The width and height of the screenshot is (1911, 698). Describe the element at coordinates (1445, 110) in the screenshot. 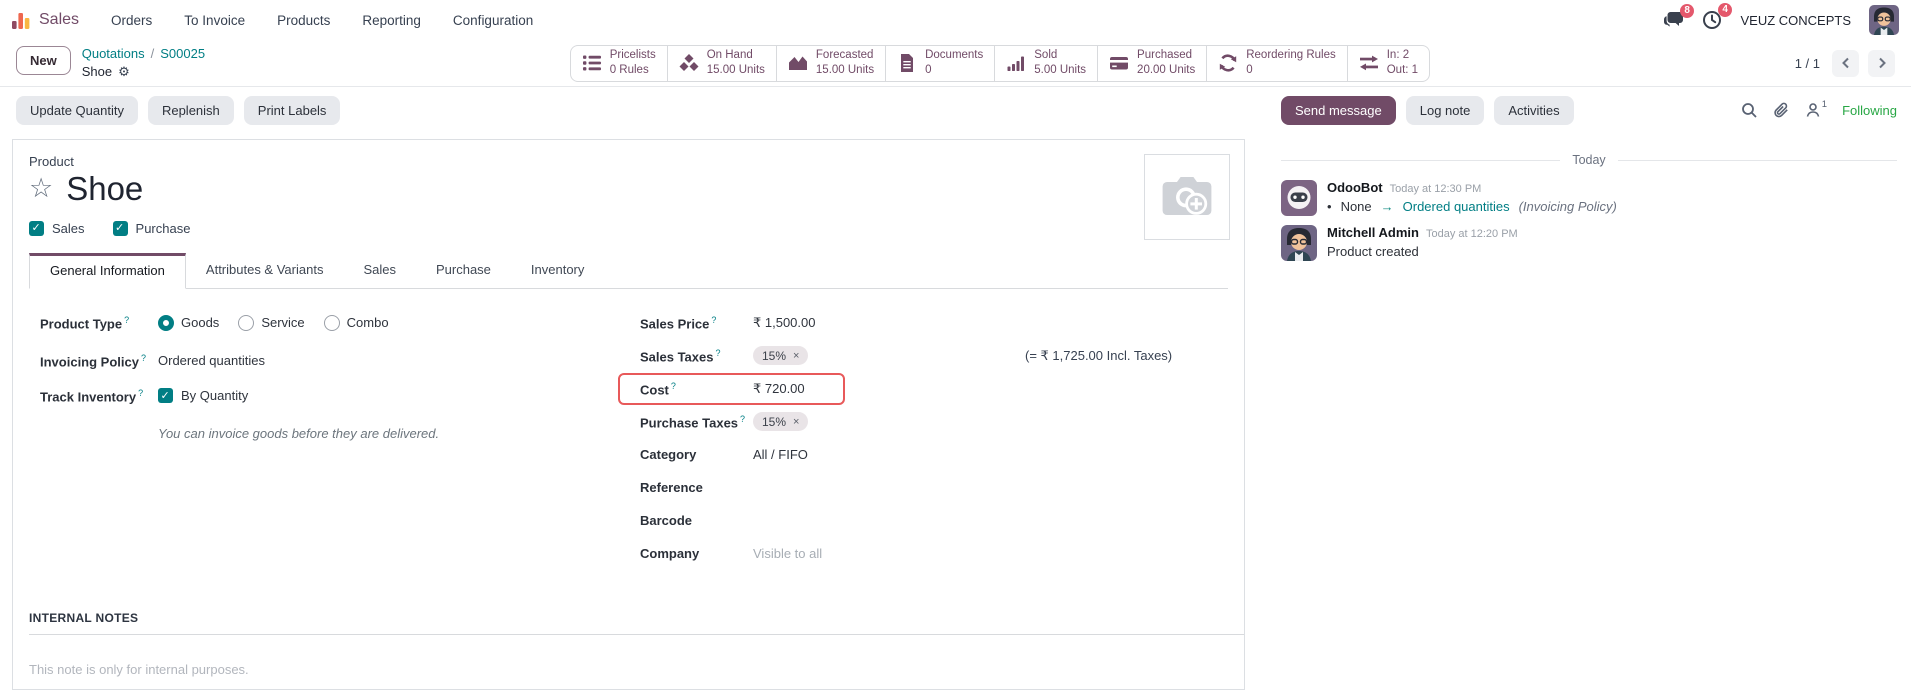

I see `log-note-button: Log note` at that location.